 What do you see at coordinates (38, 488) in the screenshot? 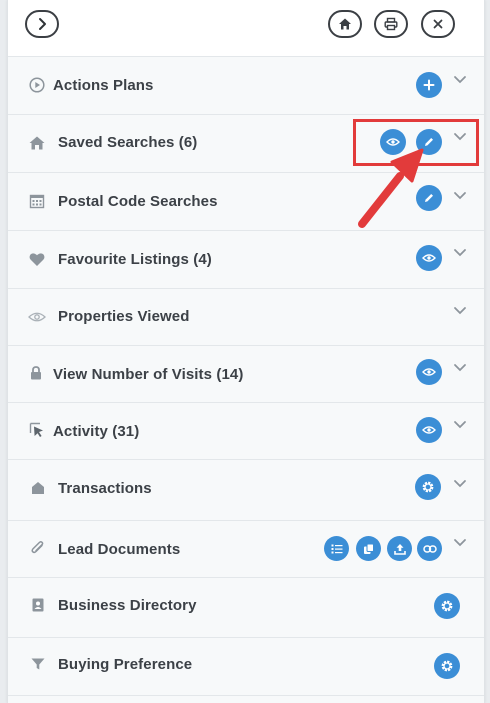
I see `house-shape-icon` at bounding box center [38, 488].